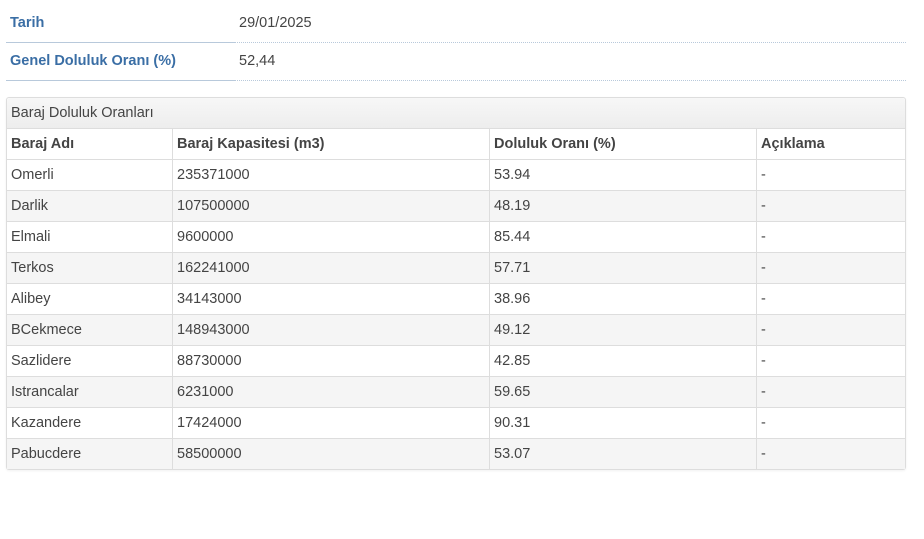 This screenshot has height=539, width=924. I want to click on table-row: Elmali 9600000 85.44-, so click(456, 237).